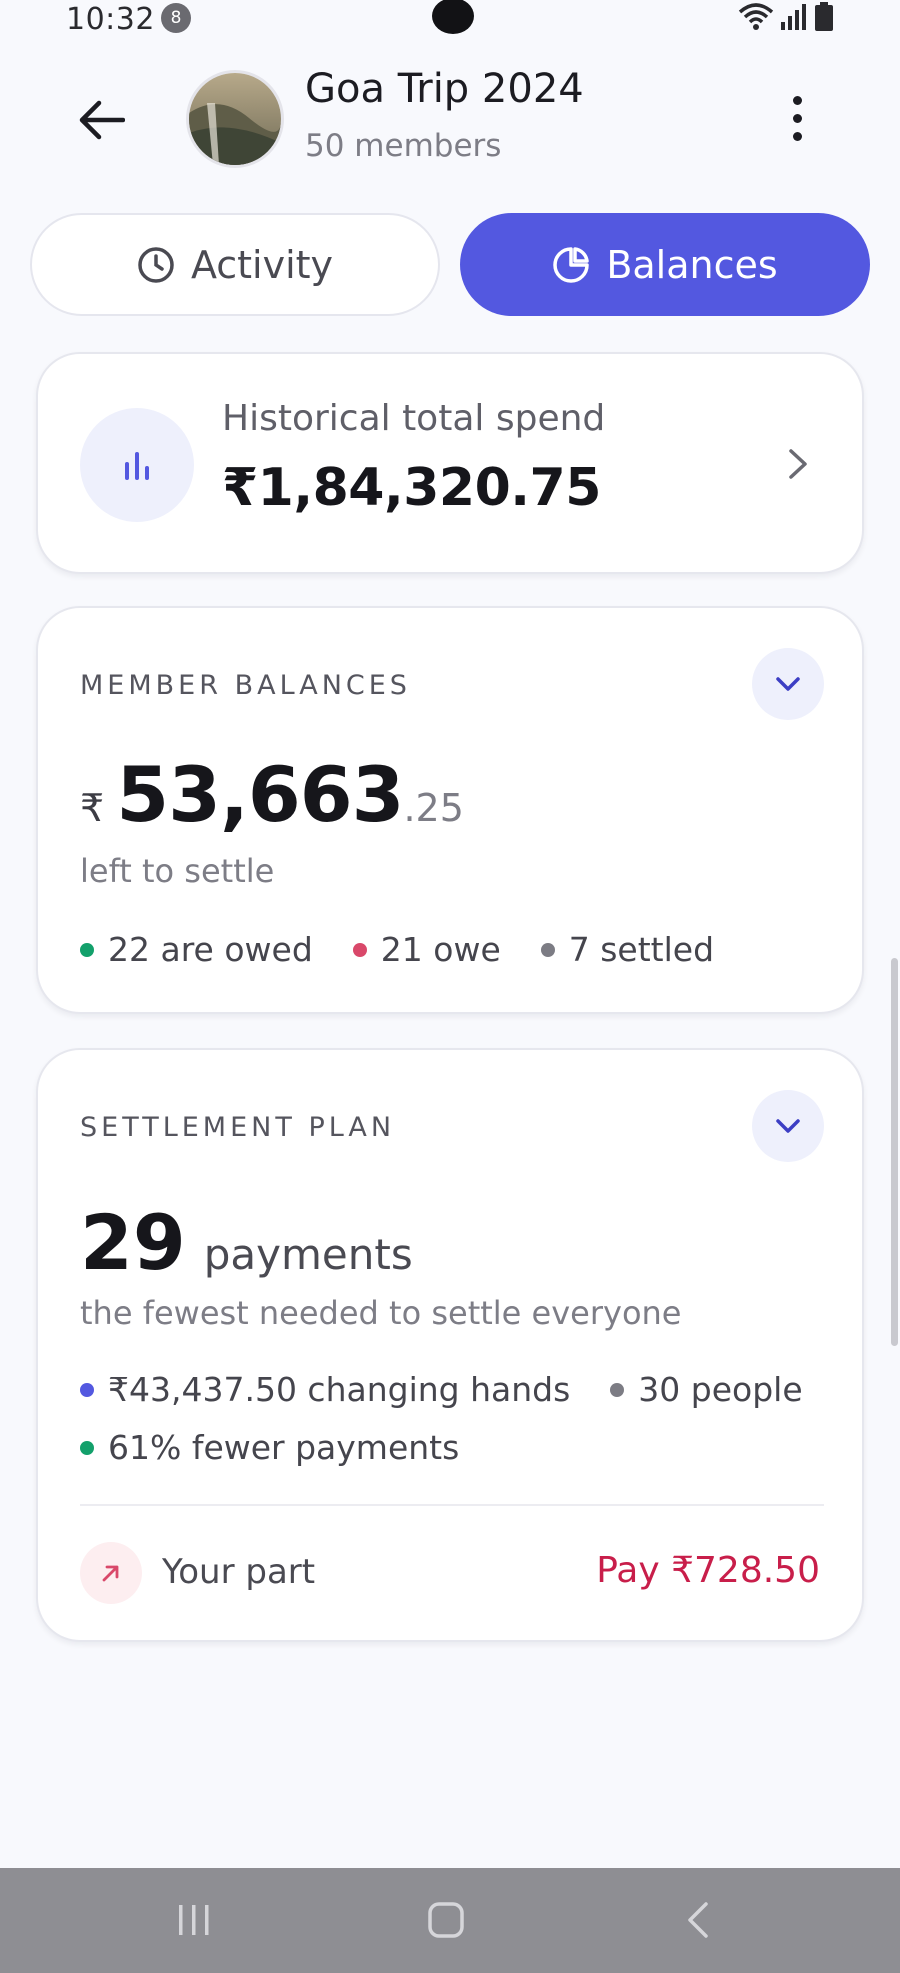 This screenshot has width=900, height=1973. I want to click on stat-fewer-payments: 61% fewer payments, so click(269, 1447).